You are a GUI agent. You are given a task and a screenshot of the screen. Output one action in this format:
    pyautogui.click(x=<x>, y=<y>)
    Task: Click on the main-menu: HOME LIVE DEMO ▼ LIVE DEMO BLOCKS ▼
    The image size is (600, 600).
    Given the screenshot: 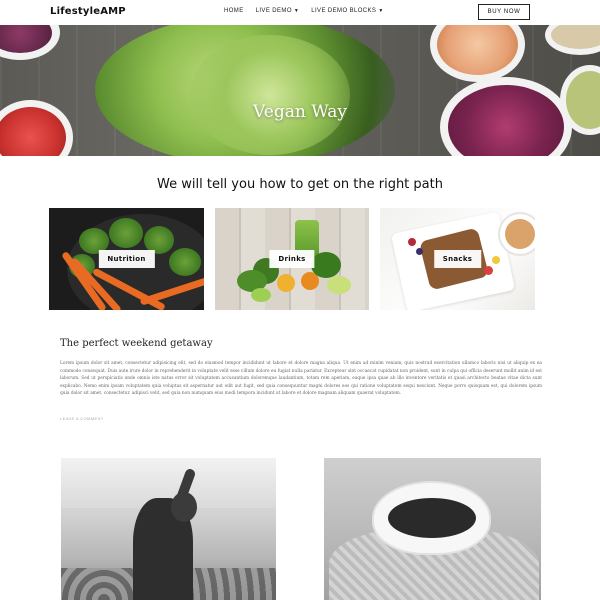 What is the action you would take?
    pyautogui.click(x=304, y=11)
    